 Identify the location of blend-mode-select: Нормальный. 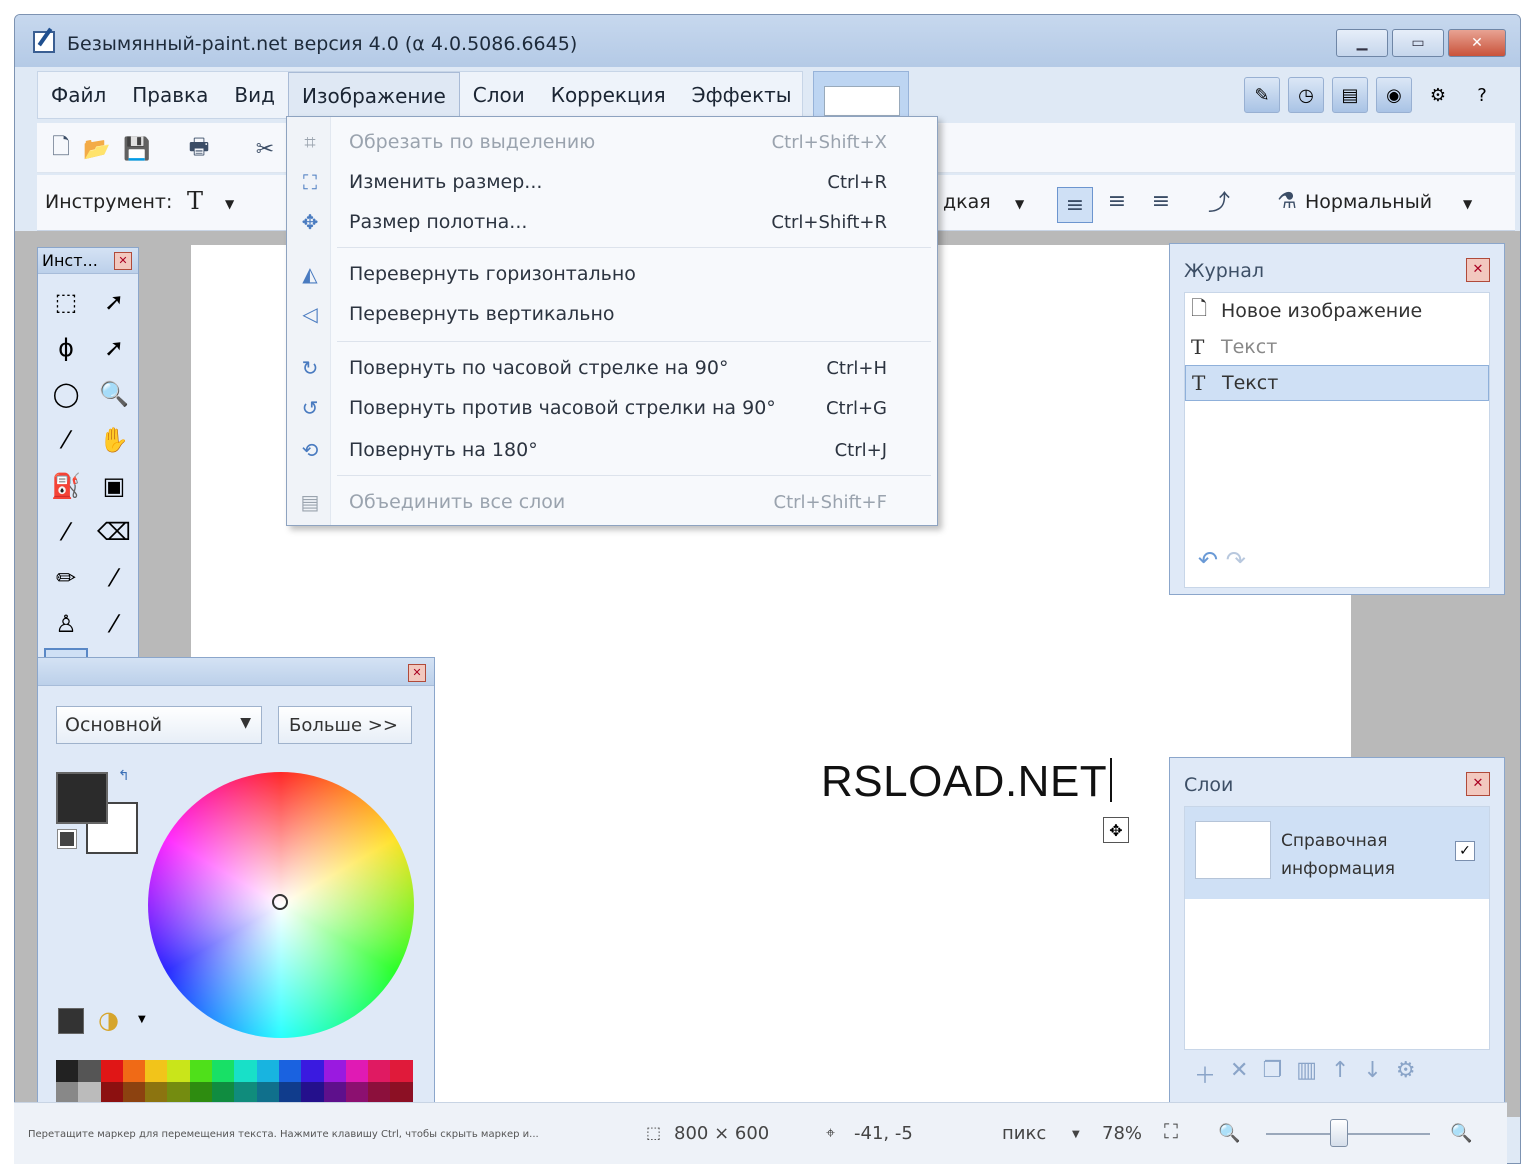
(1368, 202).